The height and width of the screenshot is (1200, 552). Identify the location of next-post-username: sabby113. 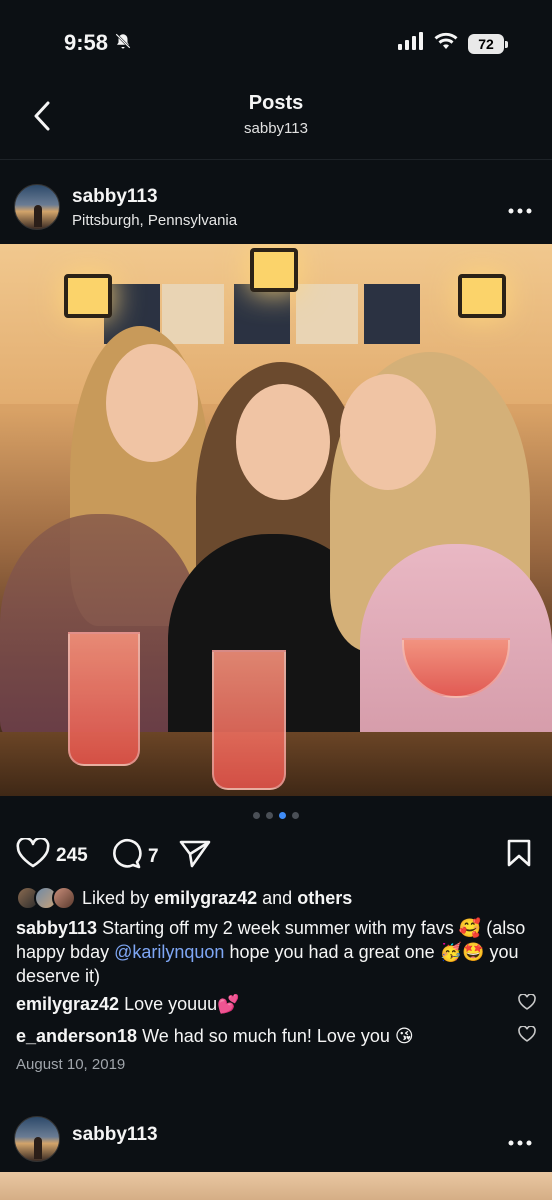
(115, 1135).